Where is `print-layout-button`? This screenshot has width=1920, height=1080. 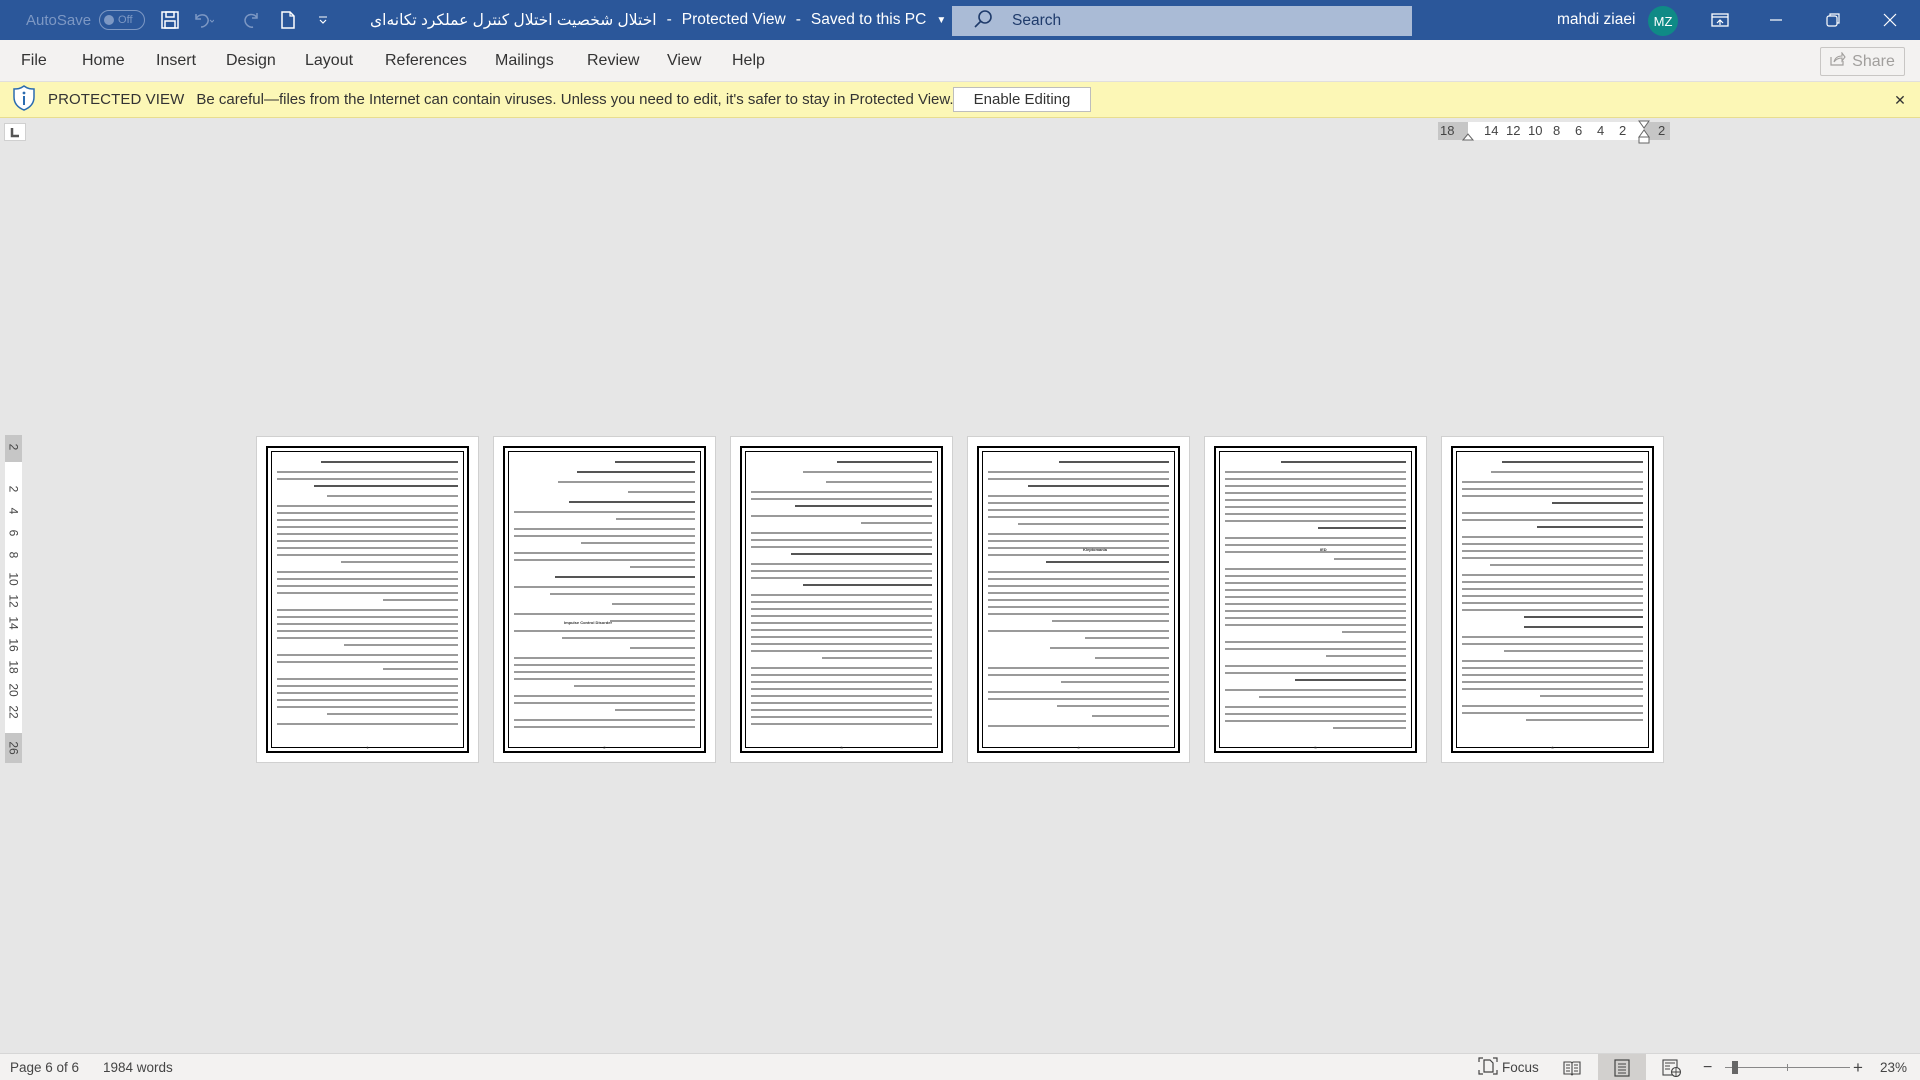
print-layout-button is located at coordinates (1622, 1067).